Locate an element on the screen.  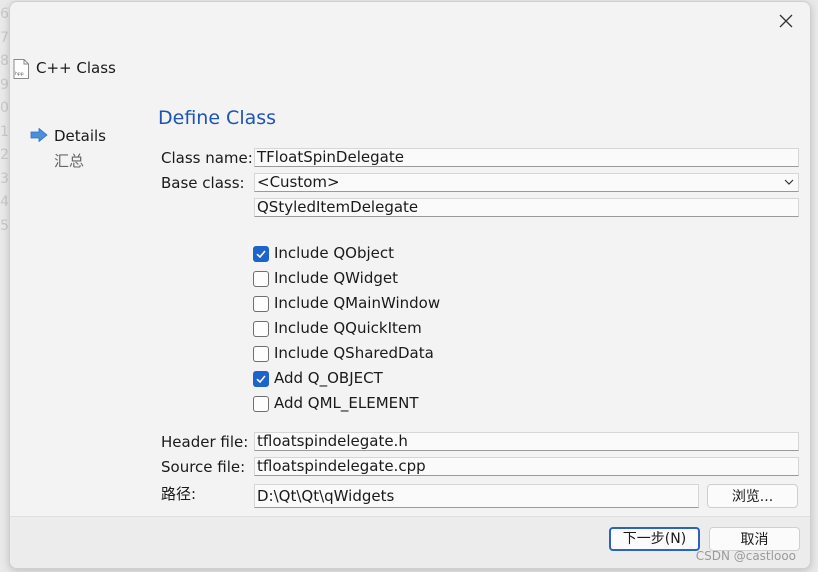
checkbox-label: Add Q_OBJECT is located at coordinates (328, 378).